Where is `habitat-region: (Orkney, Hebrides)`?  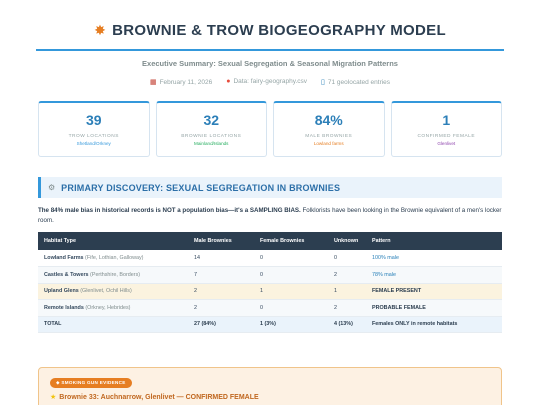
habitat-region: (Orkney, Hebrides) is located at coordinates (108, 307).